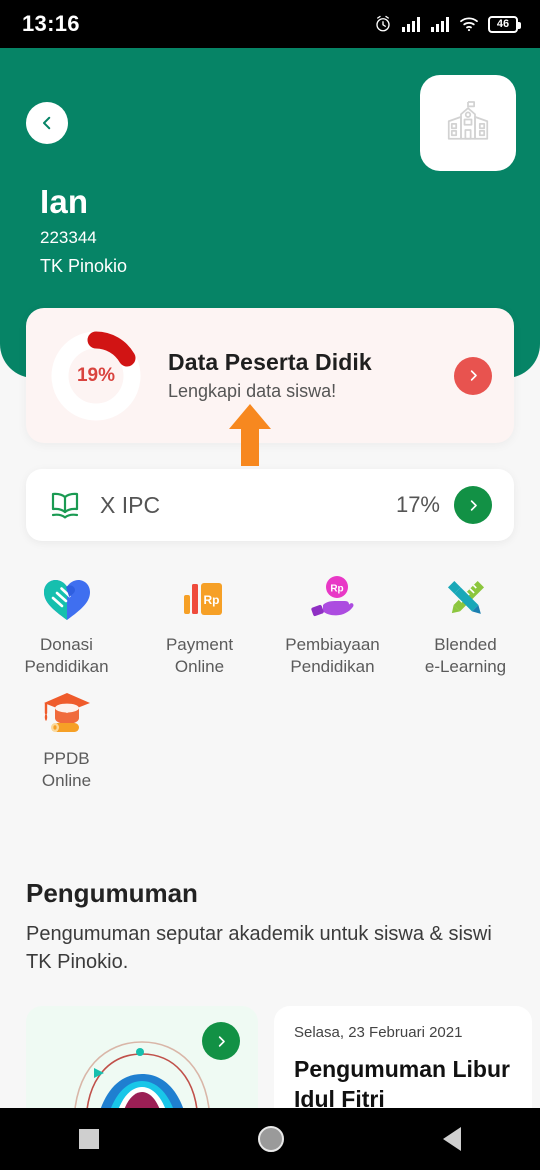 This screenshot has height=1170, width=540. What do you see at coordinates (270, 505) in the screenshot?
I see `class-card: X IPC 17%` at bounding box center [270, 505].